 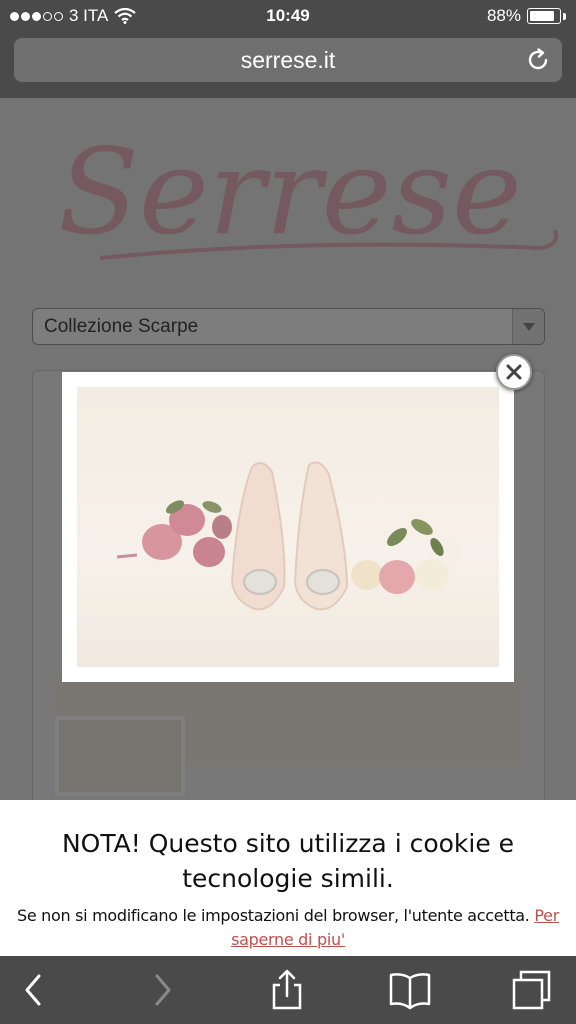 What do you see at coordinates (564, 16) in the screenshot?
I see `battery-tip` at bounding box center [564, 16].